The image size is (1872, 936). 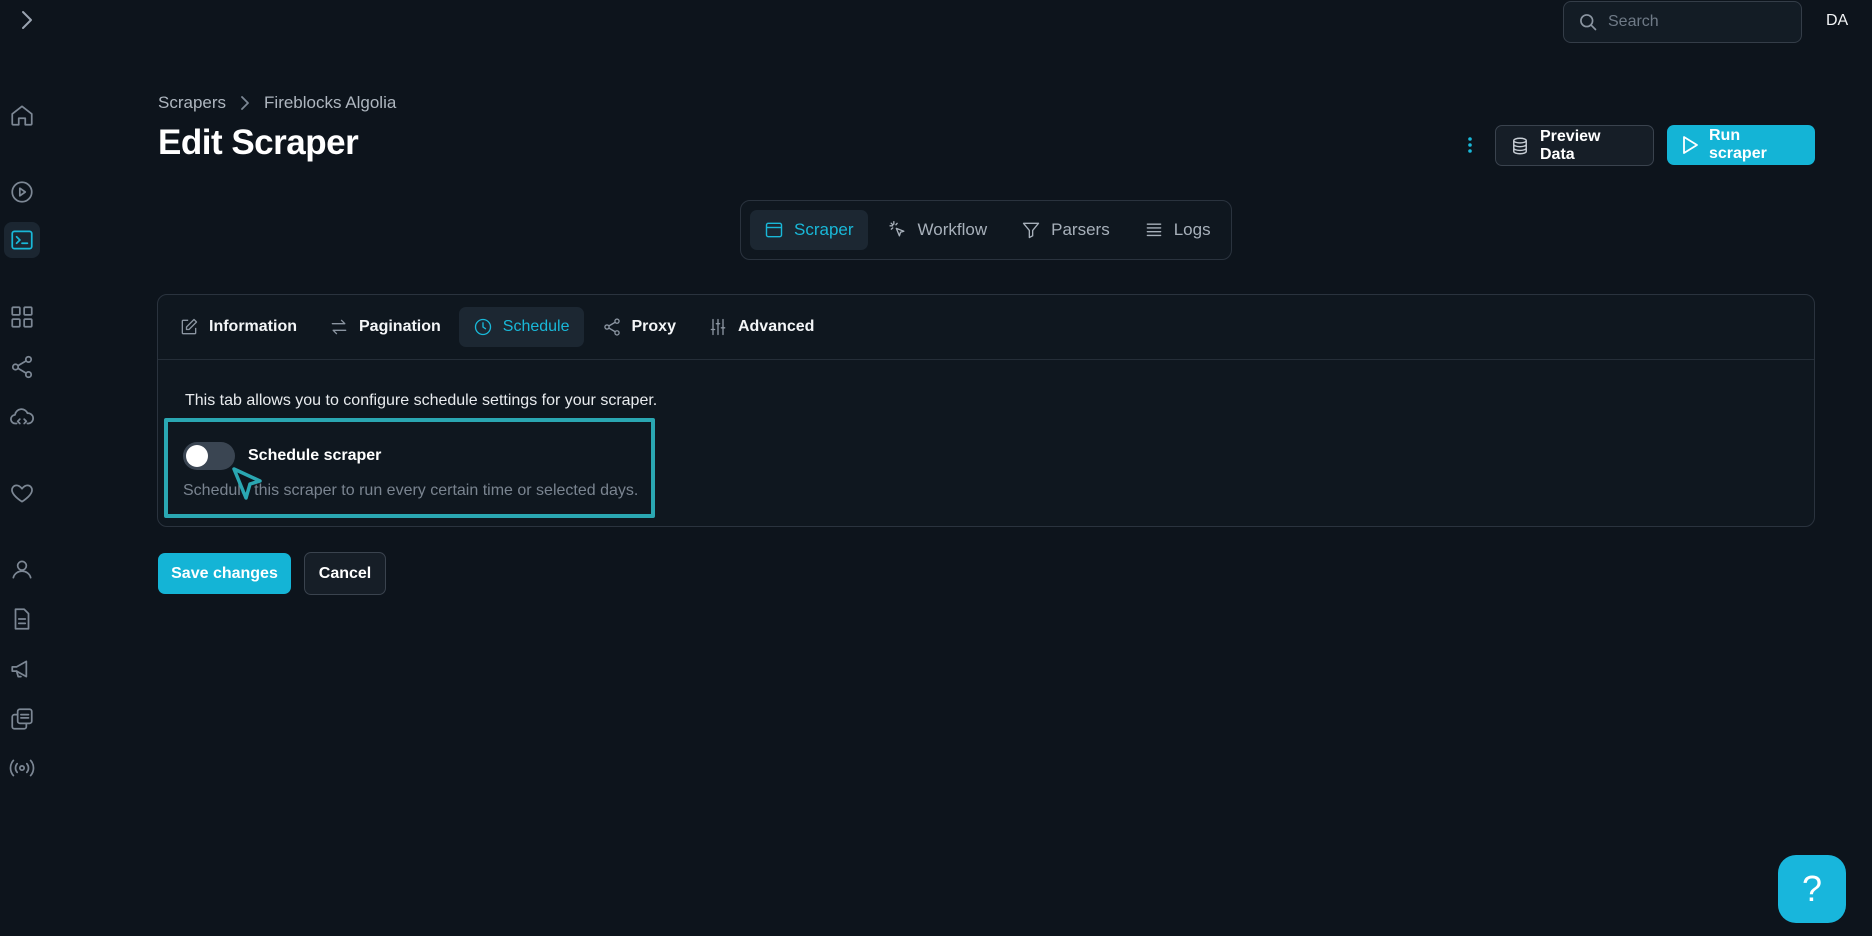 What do you see at coordinates (27, 20) in the screenshot?
I see `expand-sidebar-icon` at bounding box center [27, 20].